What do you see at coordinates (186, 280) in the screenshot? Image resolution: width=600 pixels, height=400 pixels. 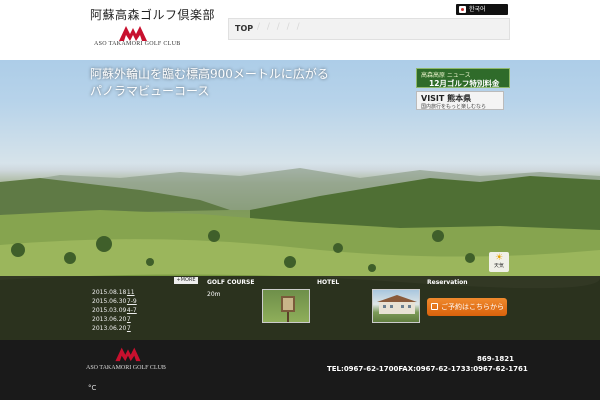 I see `news-more-button: +MORE` at bounding box center [186, 280].